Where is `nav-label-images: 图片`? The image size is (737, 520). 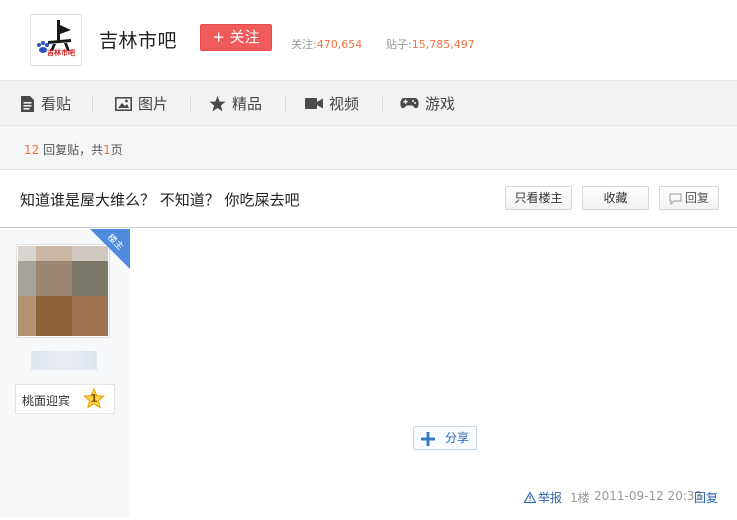 nav-label-images: 图片 is located at coordinates (153, 104).